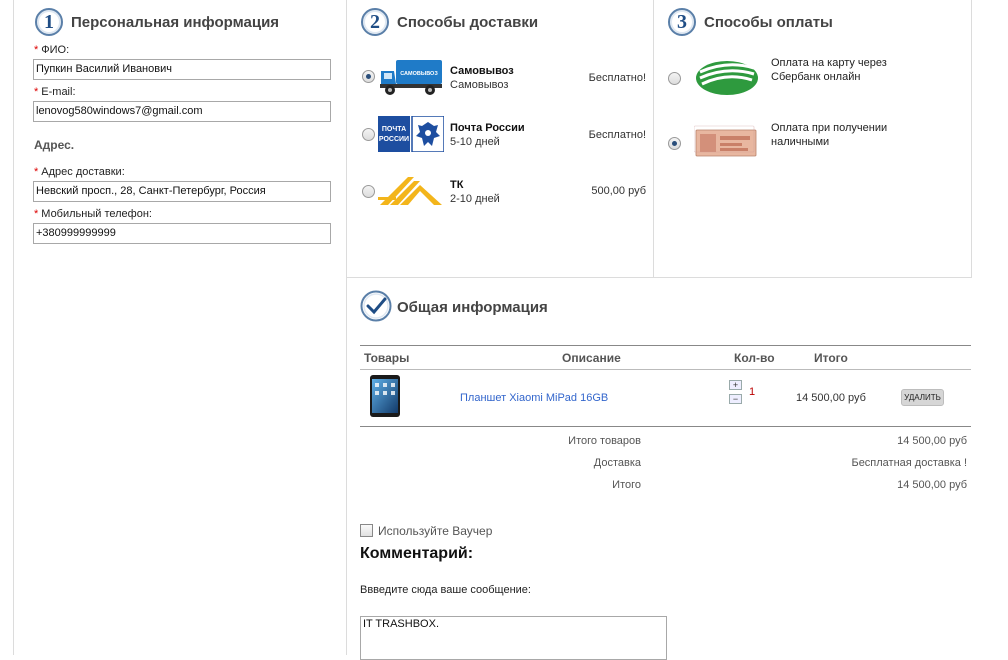 This screenshot has width=1008, height=660. What do you see at coordinates (482, 71) in the screenshot?
I see `shipping-name-pickup: Самовывоз` at bounding box center [482, 71].